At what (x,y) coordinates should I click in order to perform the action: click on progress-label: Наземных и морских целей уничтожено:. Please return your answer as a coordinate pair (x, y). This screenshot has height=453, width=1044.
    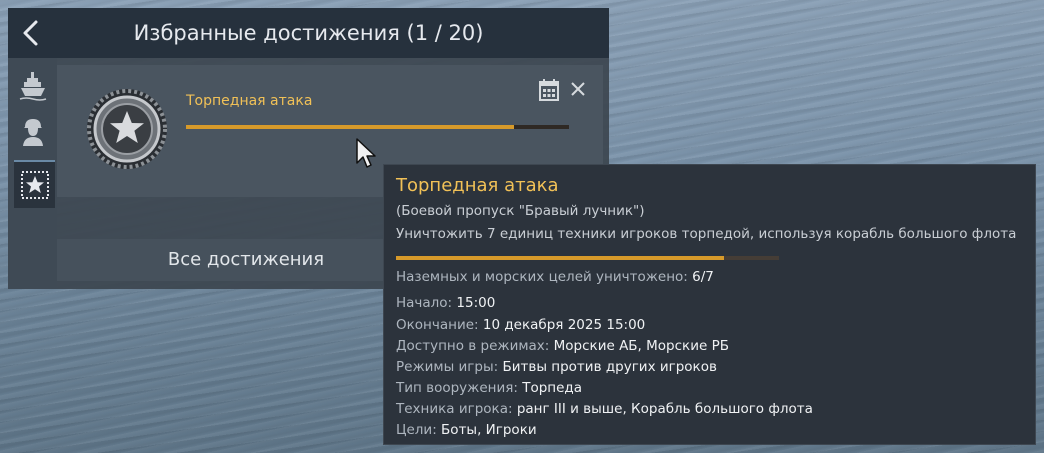
    Looking at the image, I should click on (542, 277).